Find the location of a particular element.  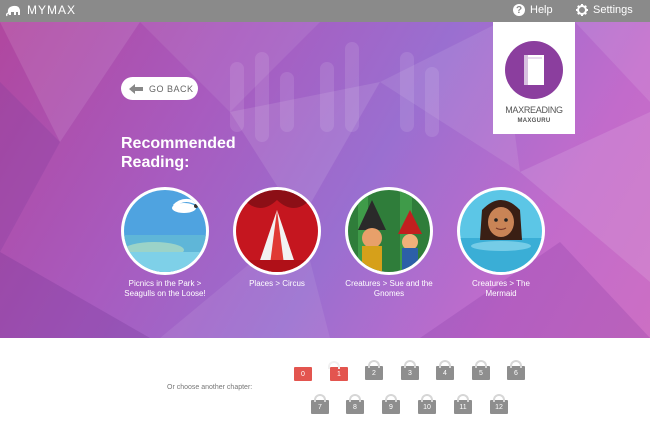

top-bar: MYMAX ? Help Settings is located at coordinates (325, 11).